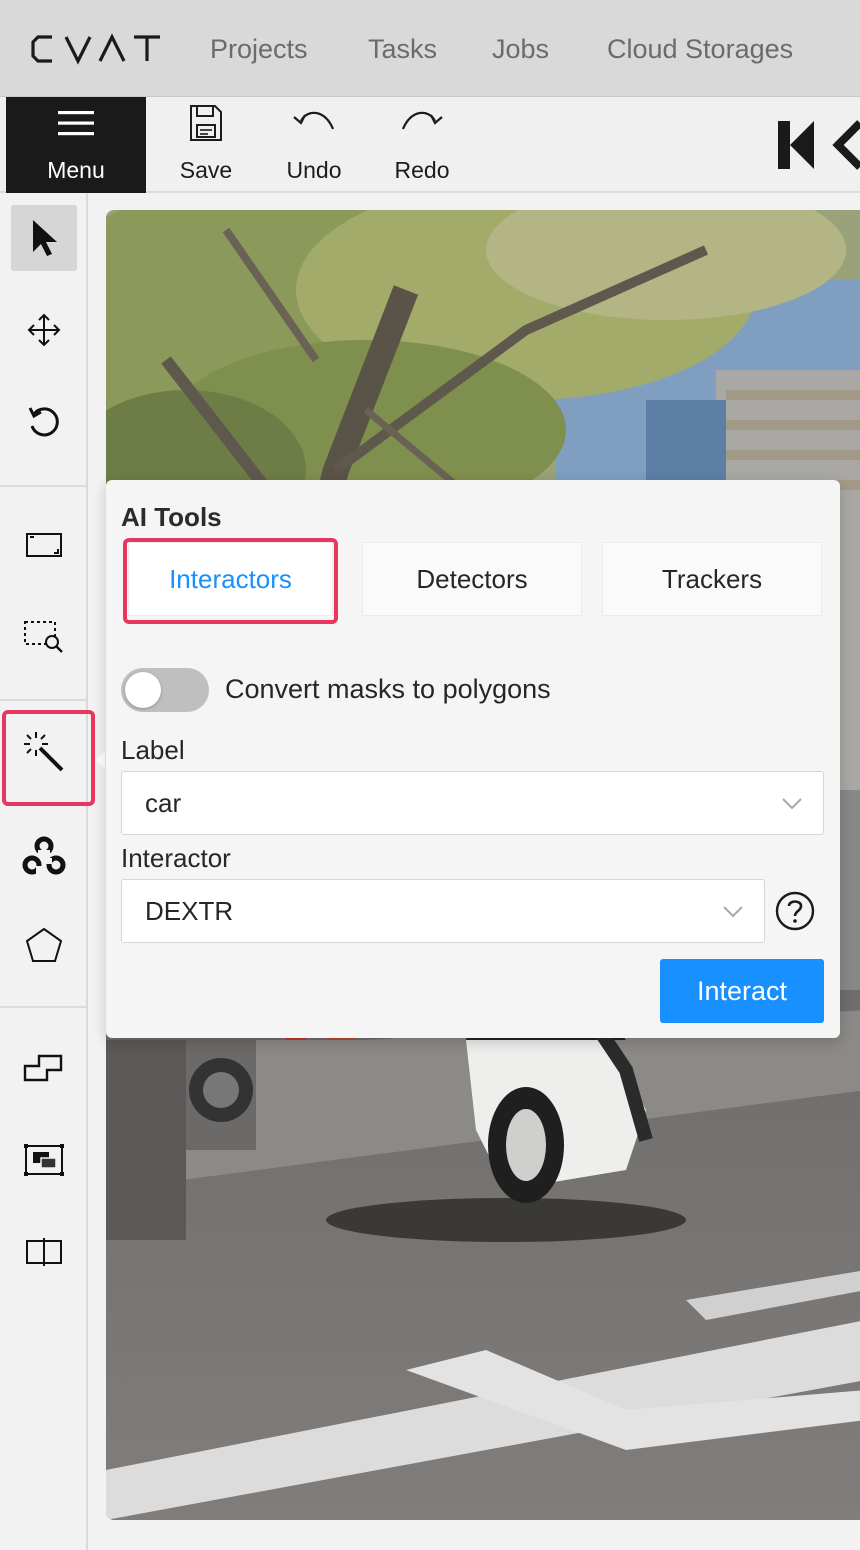  I want to click on split-tool, so click(44, 1252).